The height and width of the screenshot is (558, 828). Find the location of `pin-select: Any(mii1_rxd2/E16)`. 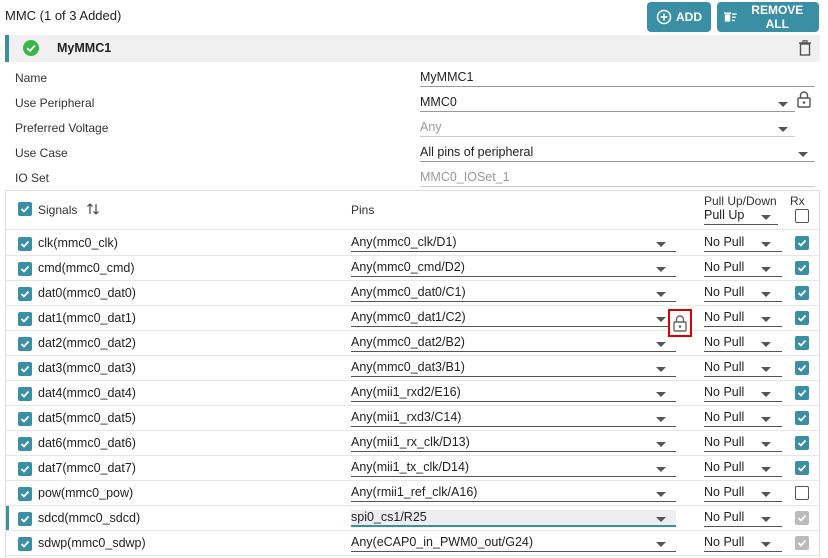

pin-select: Any(mii1_rxd2/E16) is located at coordinates (513, 393).